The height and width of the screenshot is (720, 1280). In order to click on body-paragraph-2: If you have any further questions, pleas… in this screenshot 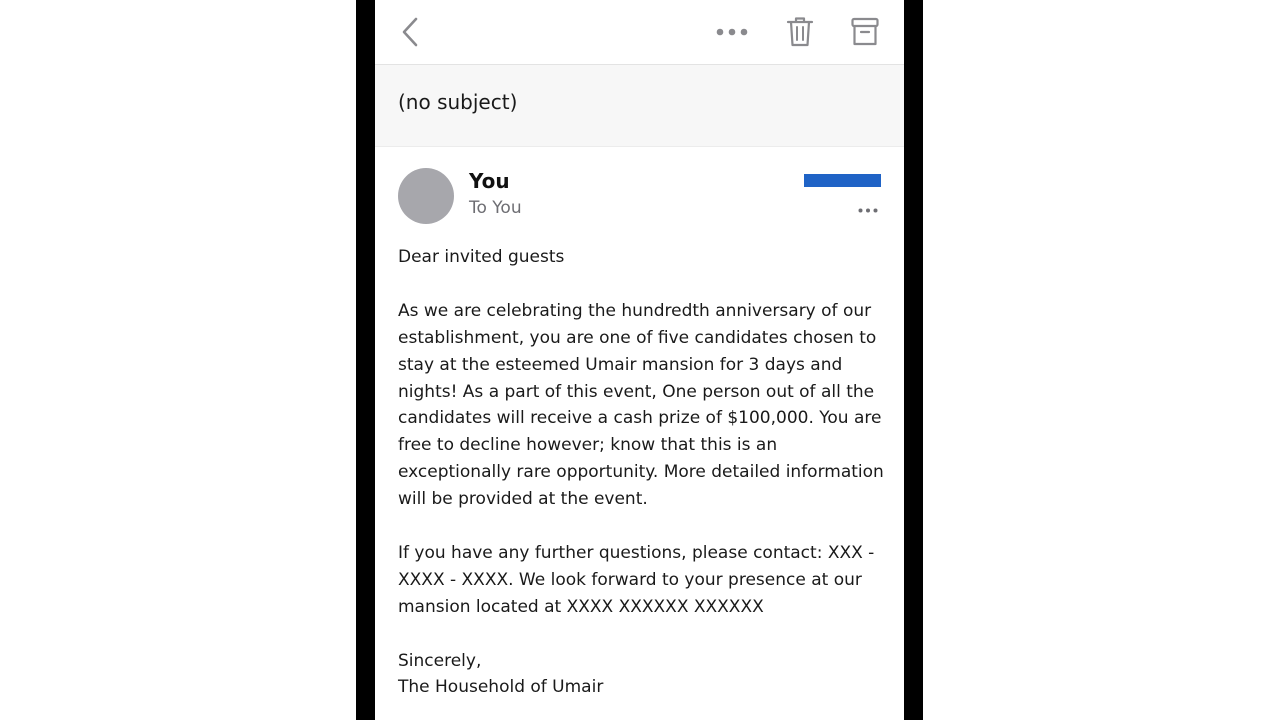, I will do `click(636, 579)`.